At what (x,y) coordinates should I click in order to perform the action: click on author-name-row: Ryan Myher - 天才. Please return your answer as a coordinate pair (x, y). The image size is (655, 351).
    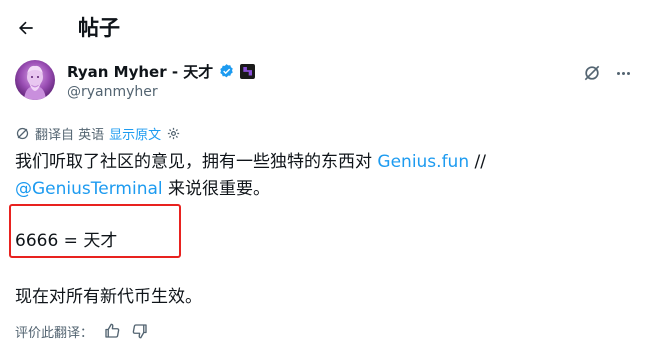
    Looking at the image, I should click on (161, 71).